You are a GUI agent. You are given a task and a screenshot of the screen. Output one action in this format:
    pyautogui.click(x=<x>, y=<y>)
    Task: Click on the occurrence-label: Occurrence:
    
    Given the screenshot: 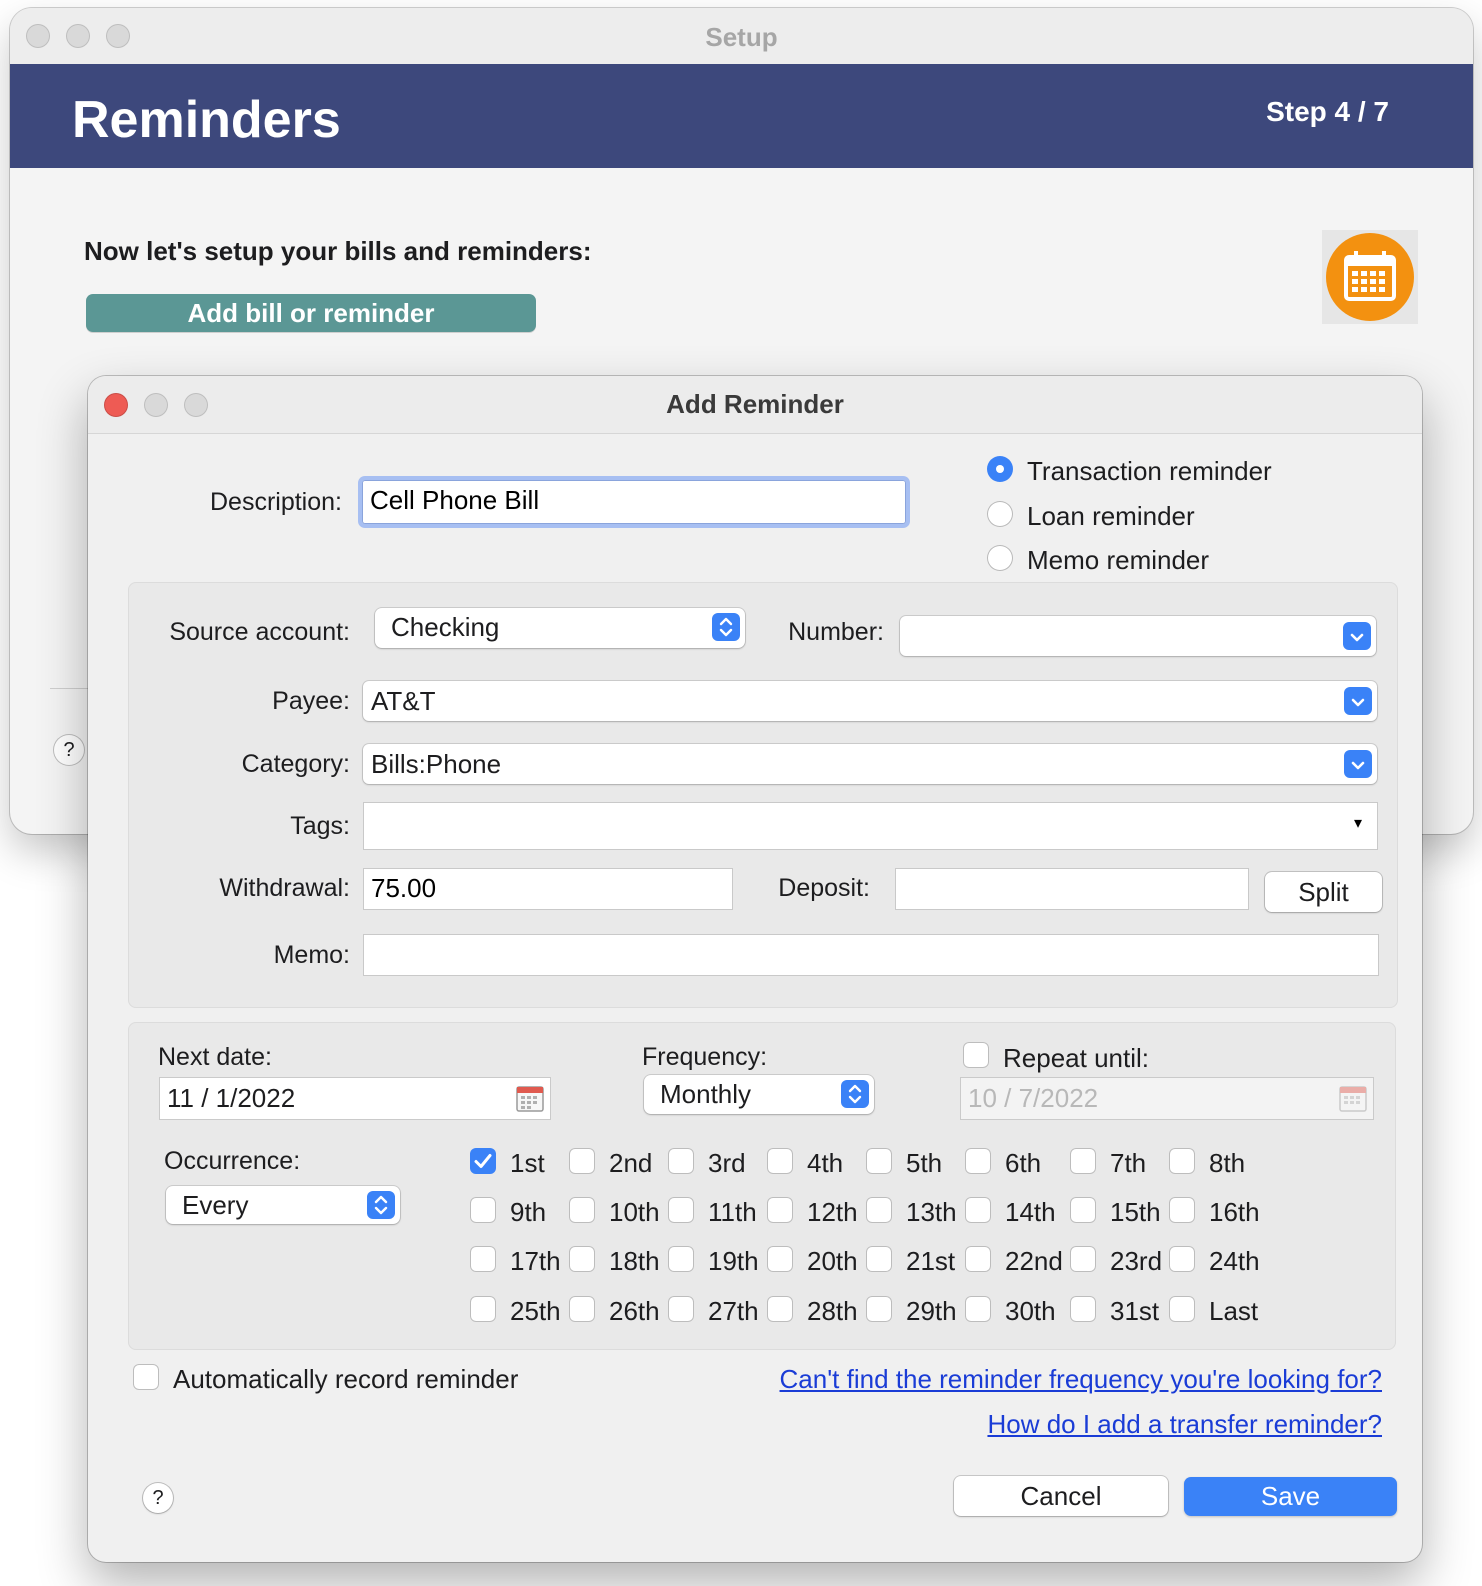 What is the action you would take?
    pyautogui.click(x=232, y=1161)
    